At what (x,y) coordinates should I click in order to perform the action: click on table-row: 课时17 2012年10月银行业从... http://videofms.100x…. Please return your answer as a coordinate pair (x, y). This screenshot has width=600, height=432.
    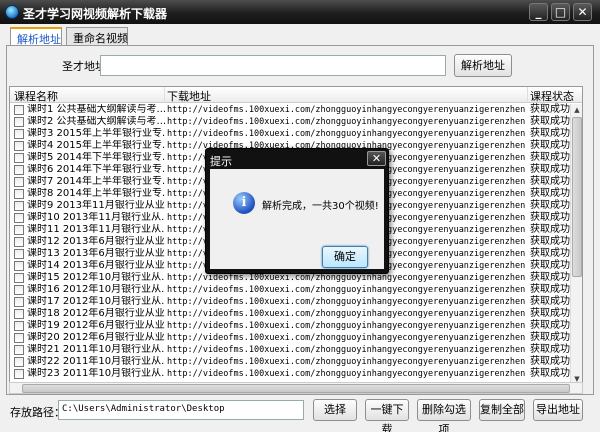
    Looking at the image, I should click on (290, 302).